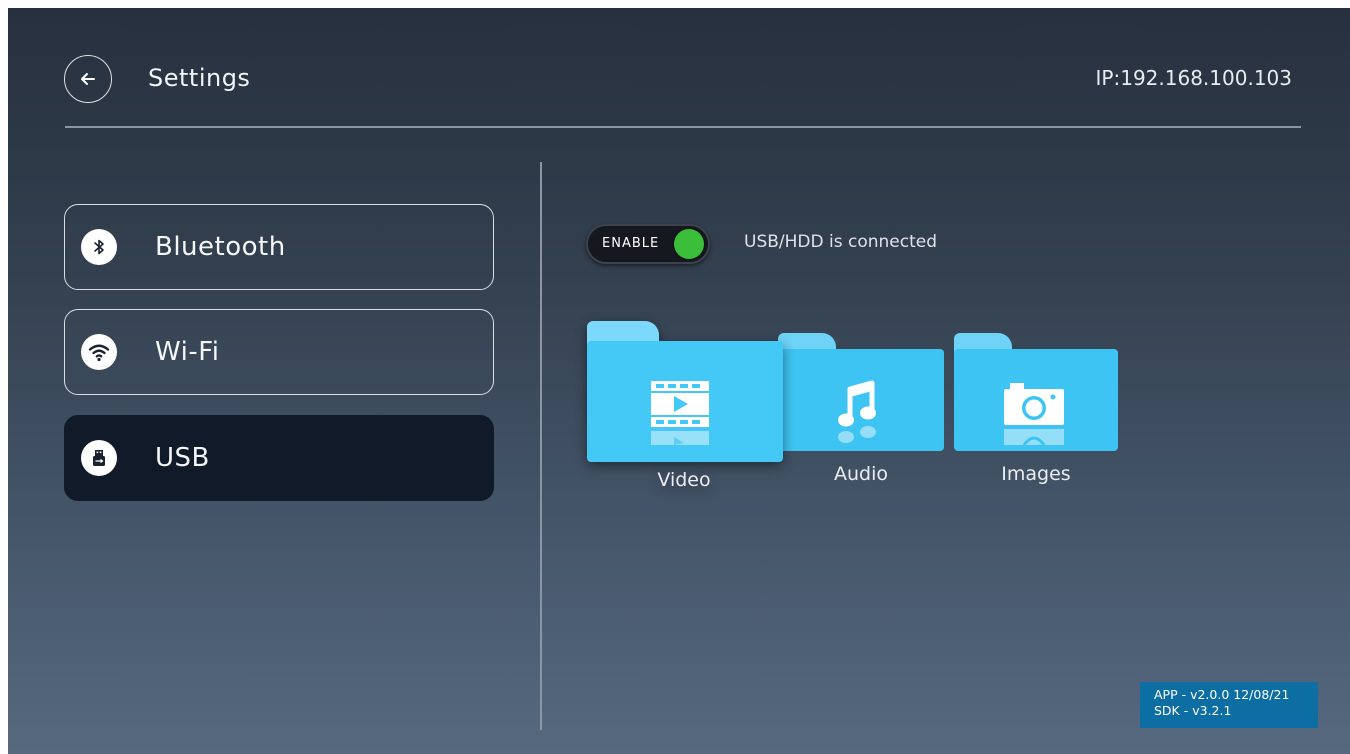 This screenshot has height=754, width=1350. Describe the element at coordinates (99, 458) in the screenshot. I see `usb-icon` at that location.